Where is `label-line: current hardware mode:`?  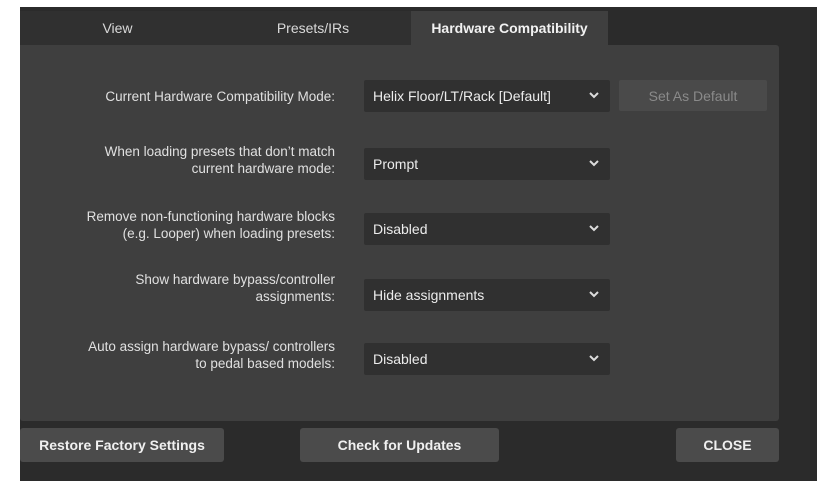 label-line: current hardware mode: is located at coordinates (263, 168).